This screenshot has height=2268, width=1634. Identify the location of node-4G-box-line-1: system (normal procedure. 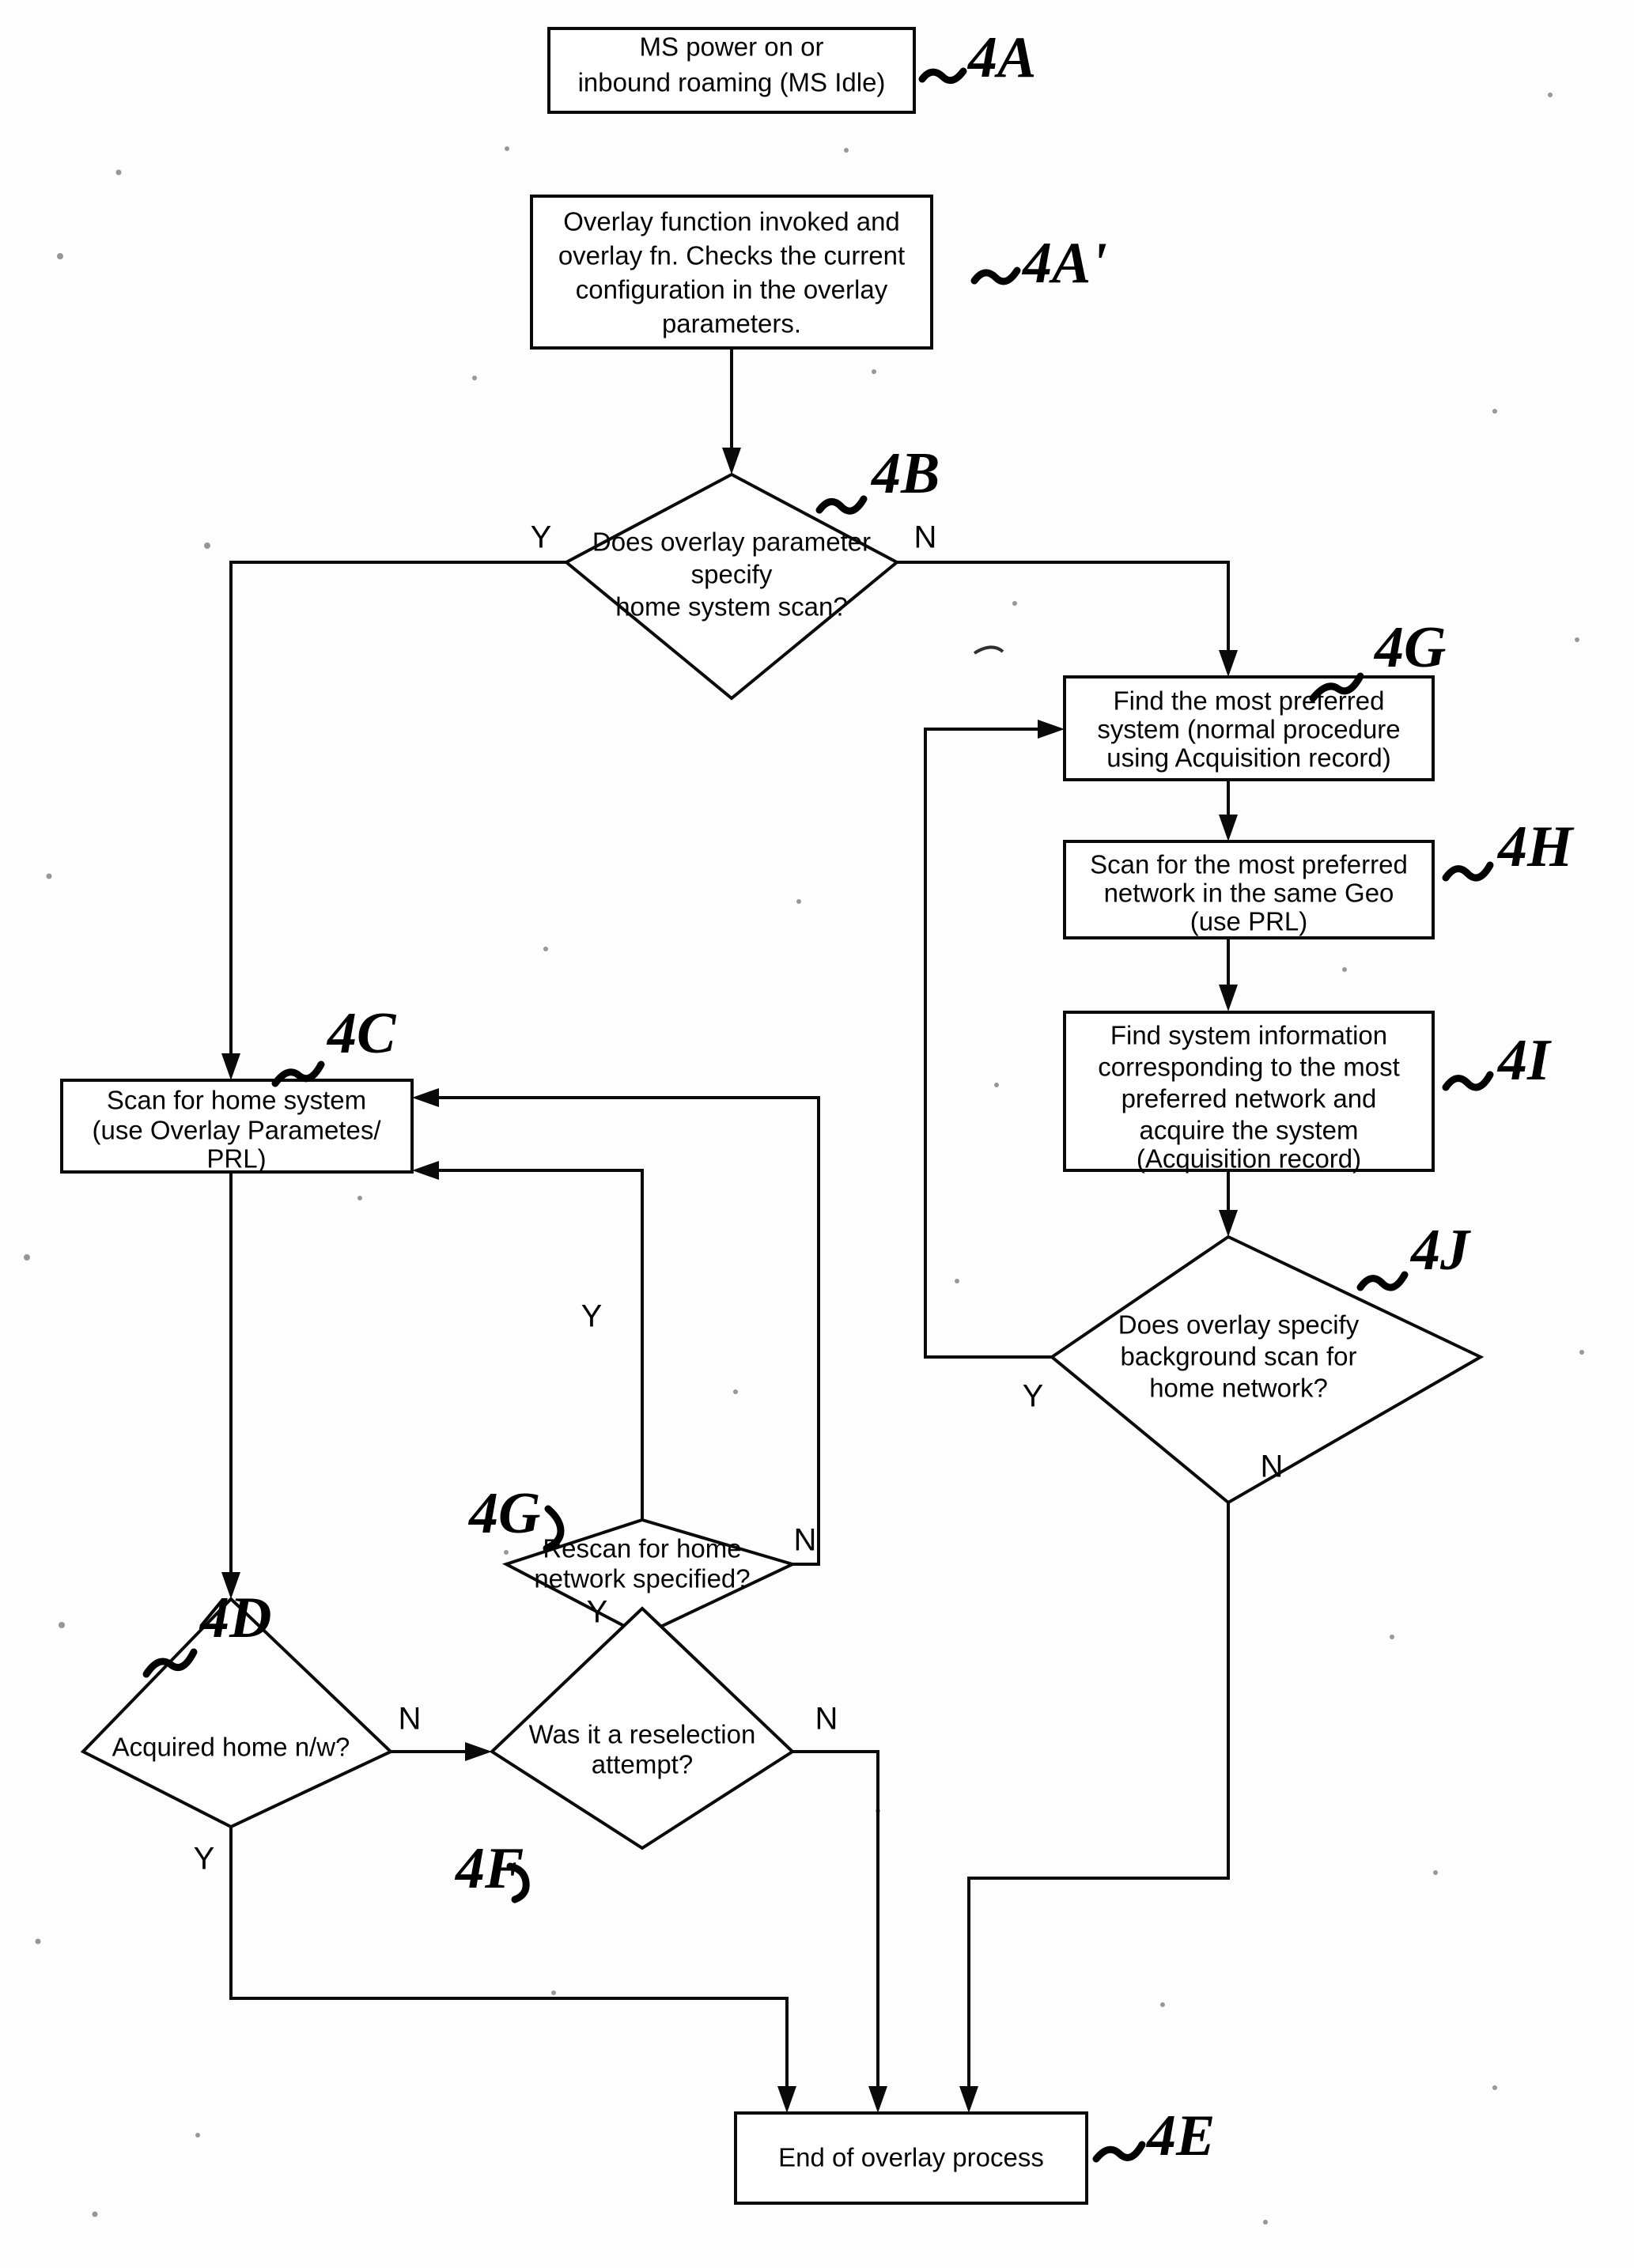
(1248, 729).